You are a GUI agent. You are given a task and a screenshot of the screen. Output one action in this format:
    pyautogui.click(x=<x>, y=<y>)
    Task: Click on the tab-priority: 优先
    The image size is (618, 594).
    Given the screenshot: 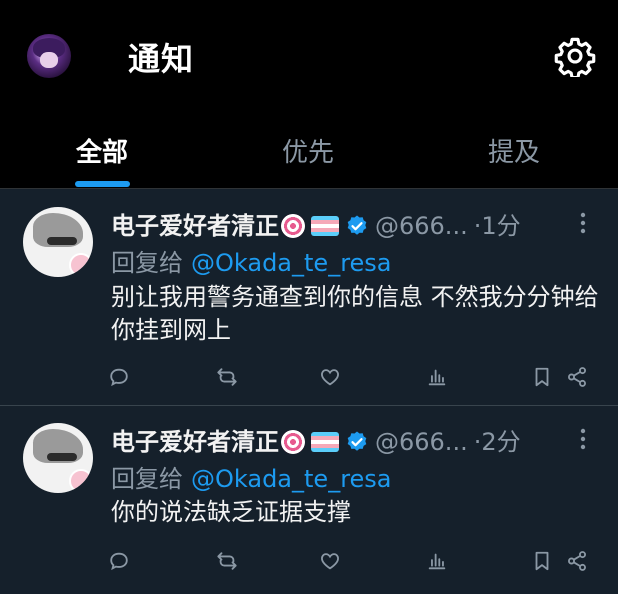 What is the action you would take?
    pyautogui.click(x=308, y=150)
    